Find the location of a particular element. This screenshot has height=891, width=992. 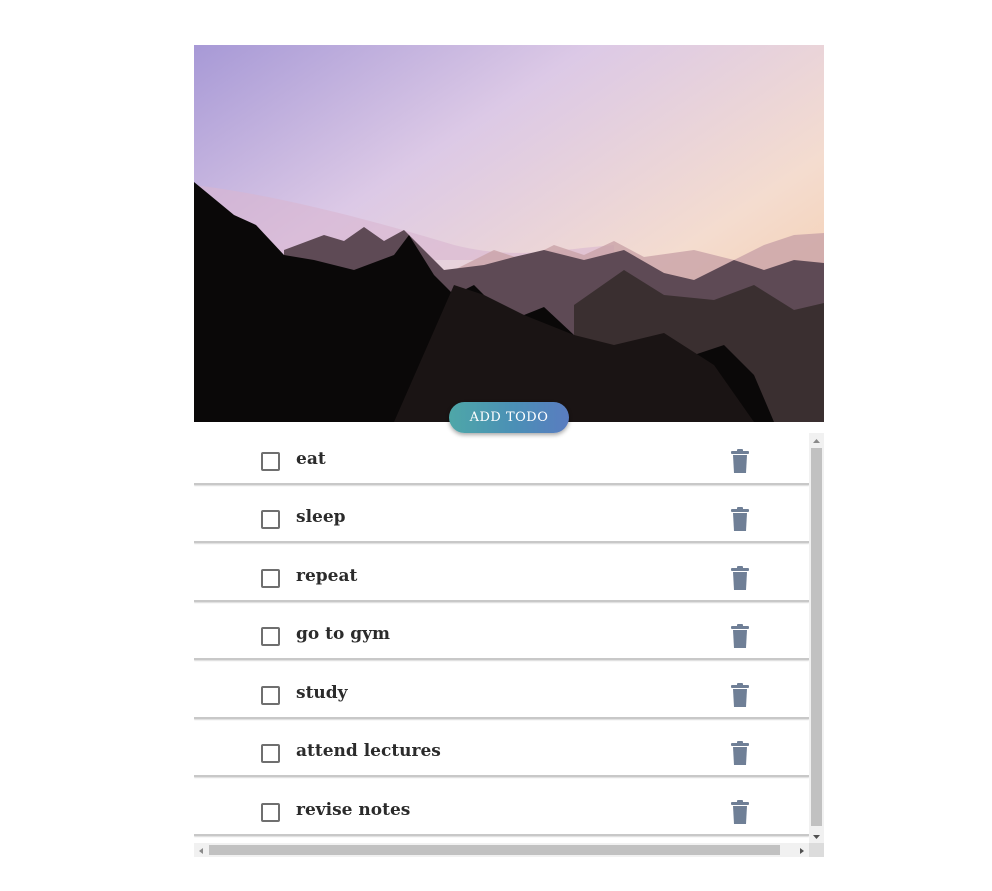

todo-item: eat is located at coordinates (501, 459).